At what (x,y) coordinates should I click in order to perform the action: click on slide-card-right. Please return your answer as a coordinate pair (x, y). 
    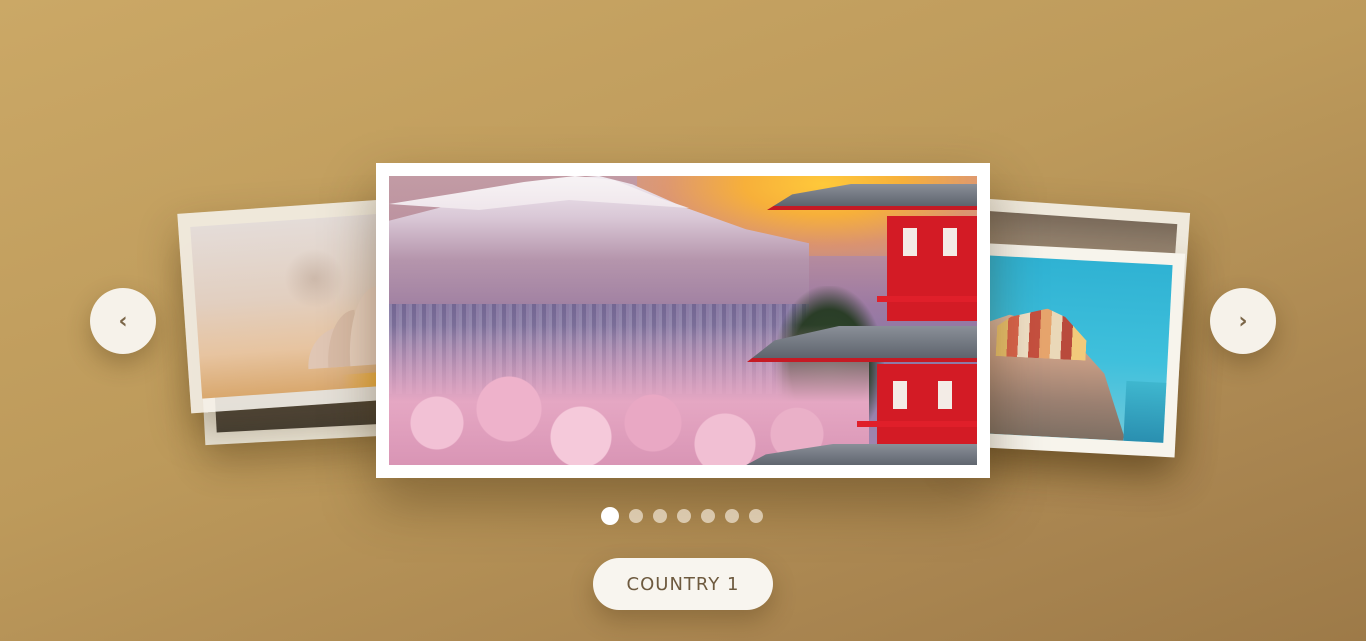
    Looking at the image, I should click on (1073, 350).